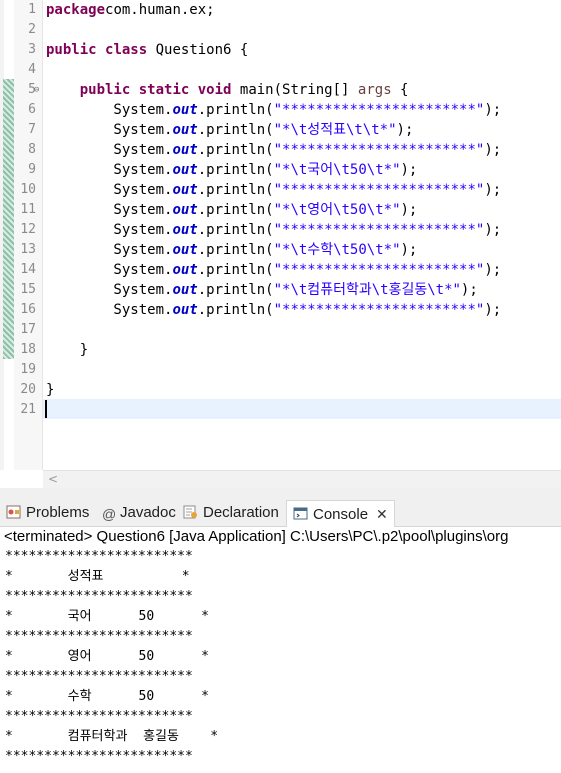 The width and height of the screenshot is (561, 773). What do you see at coordinates (337, 210) in the screenshot?
I see `code-token: "*\t영어\t50\t*"` at bounding box center [337, 210].